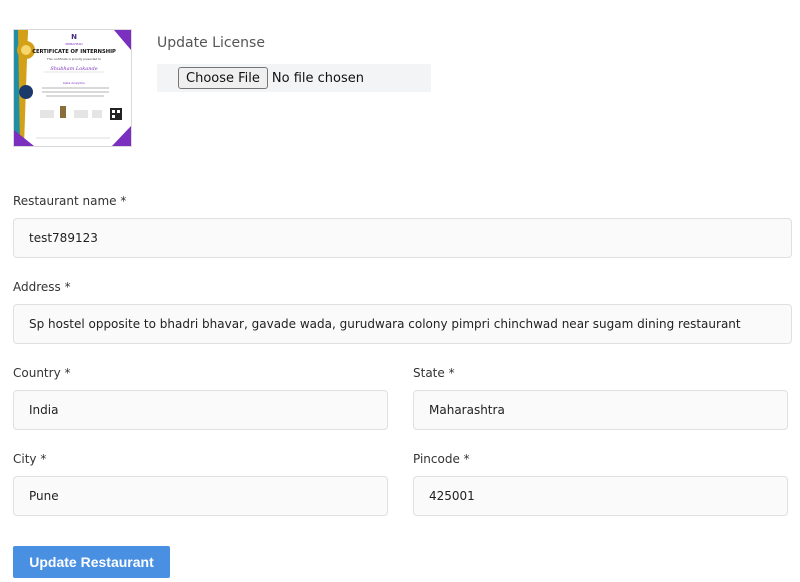 Image resolution: width=800 pixels, height=582 pixels. I want to click on city-input, so click(200, 496).